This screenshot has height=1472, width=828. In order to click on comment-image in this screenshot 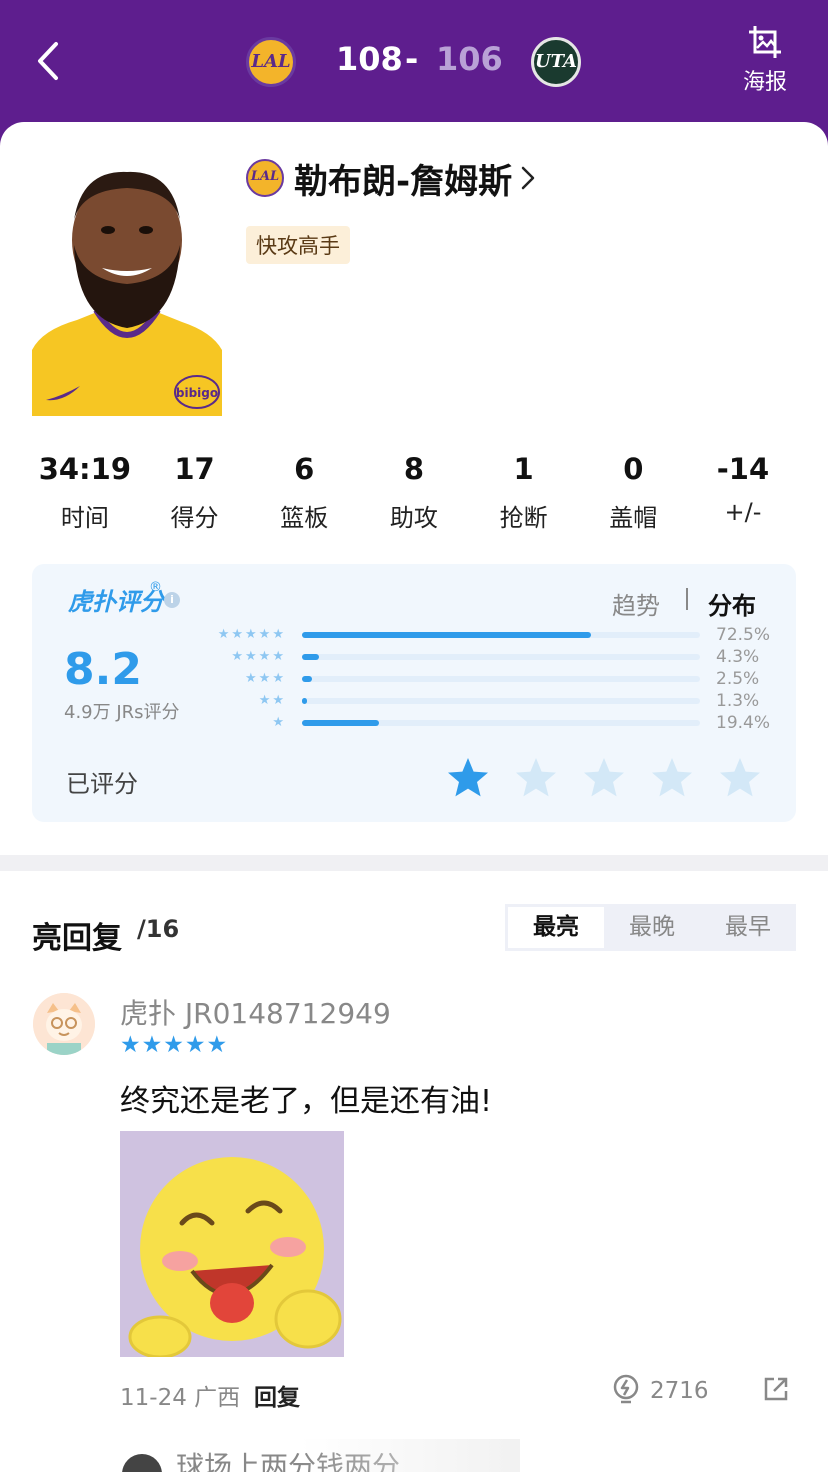, I will do `click(232, 1244)`.